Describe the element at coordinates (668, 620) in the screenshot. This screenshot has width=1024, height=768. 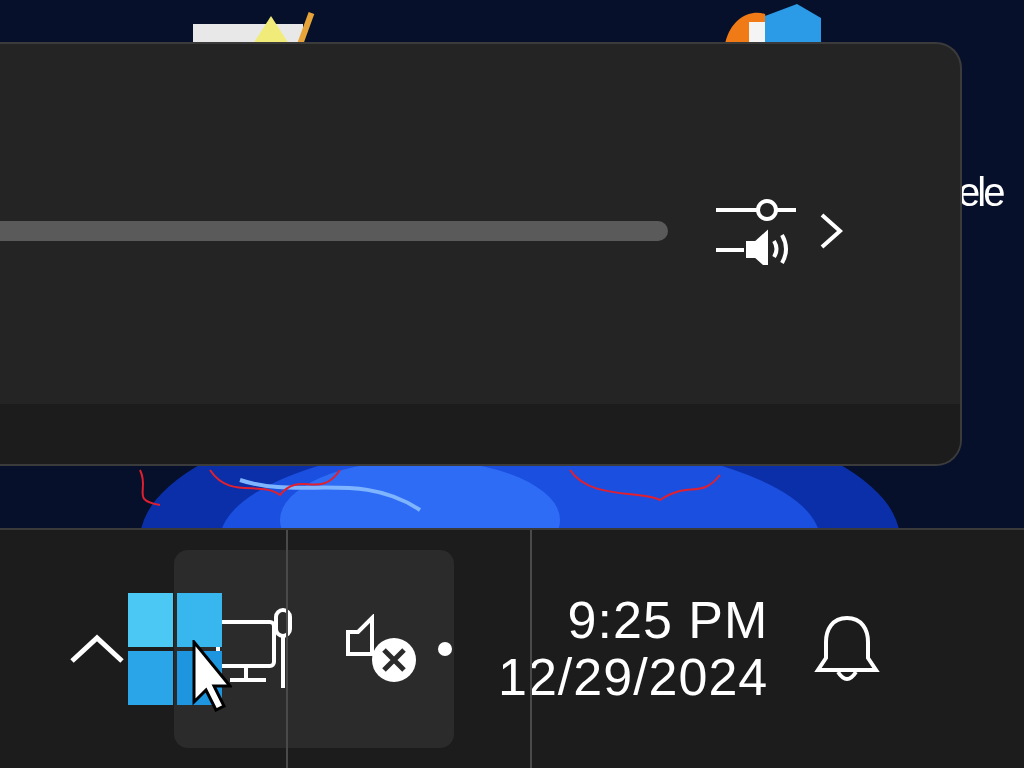
I see `clock-time: 9:25 PM` at that location.